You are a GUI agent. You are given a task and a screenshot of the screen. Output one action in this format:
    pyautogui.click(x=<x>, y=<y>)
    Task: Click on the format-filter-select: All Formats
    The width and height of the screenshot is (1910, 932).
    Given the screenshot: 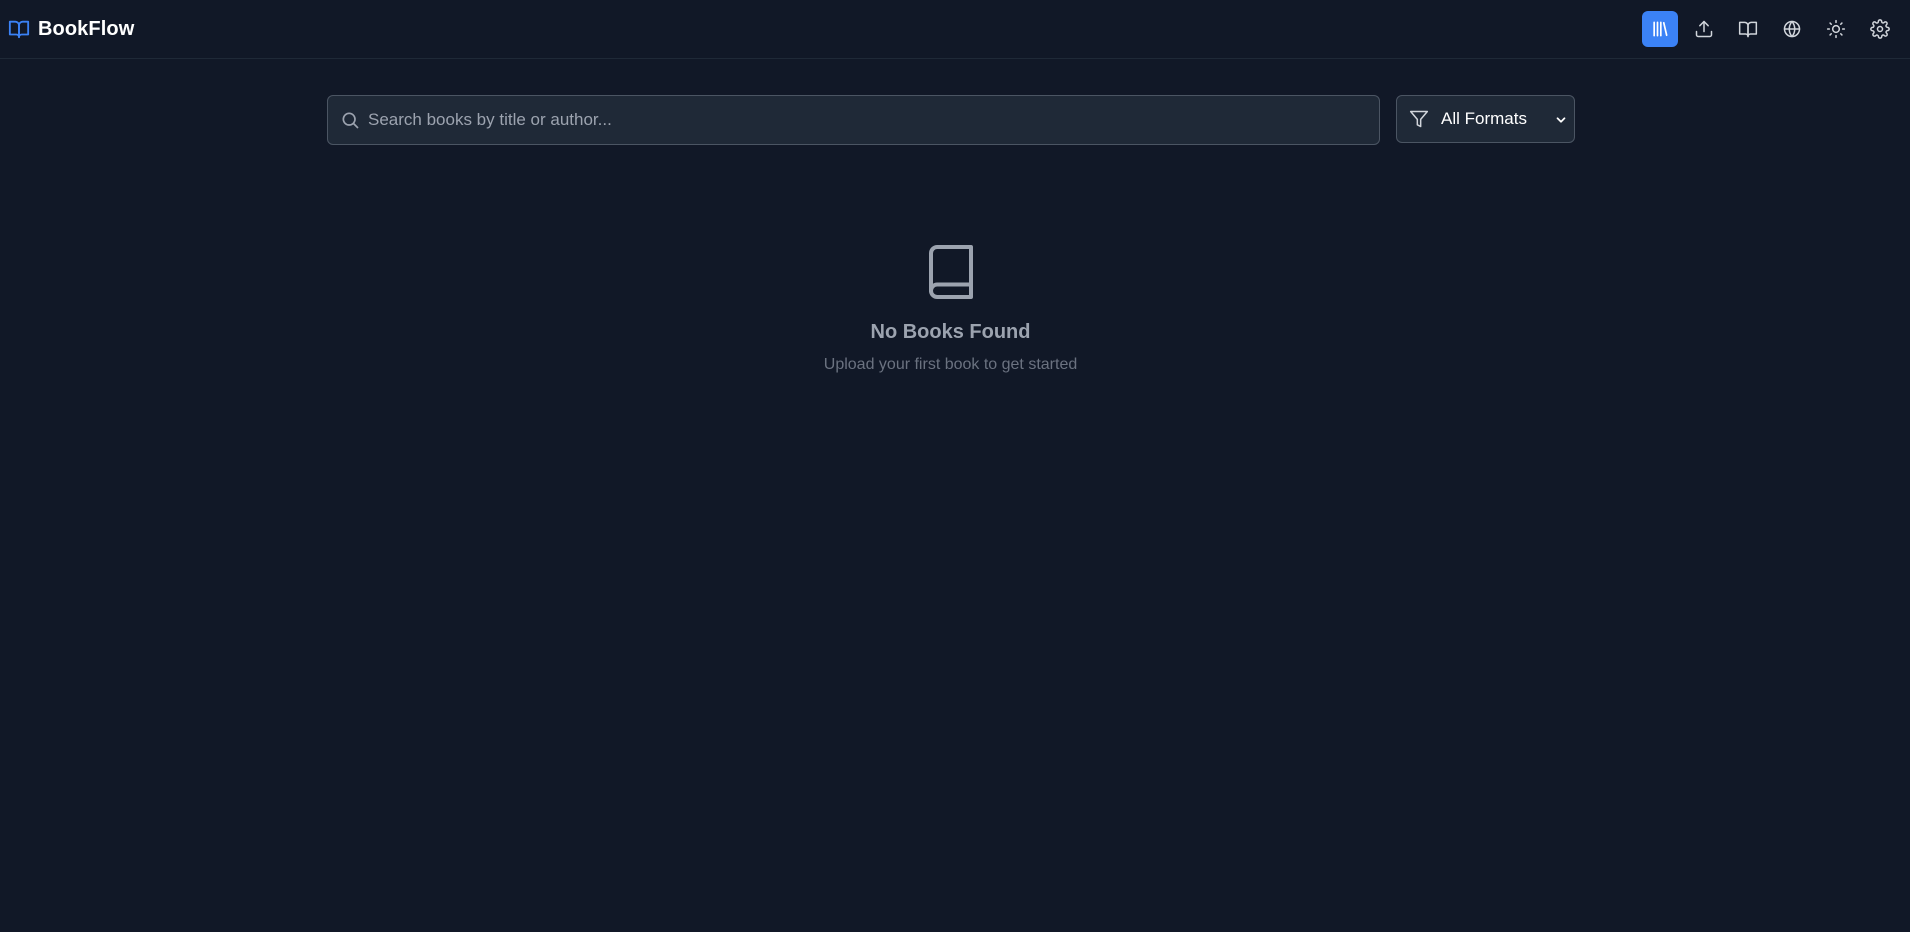 What is the action you would take?
    pyautogui.click(x=1485, y=119)
    